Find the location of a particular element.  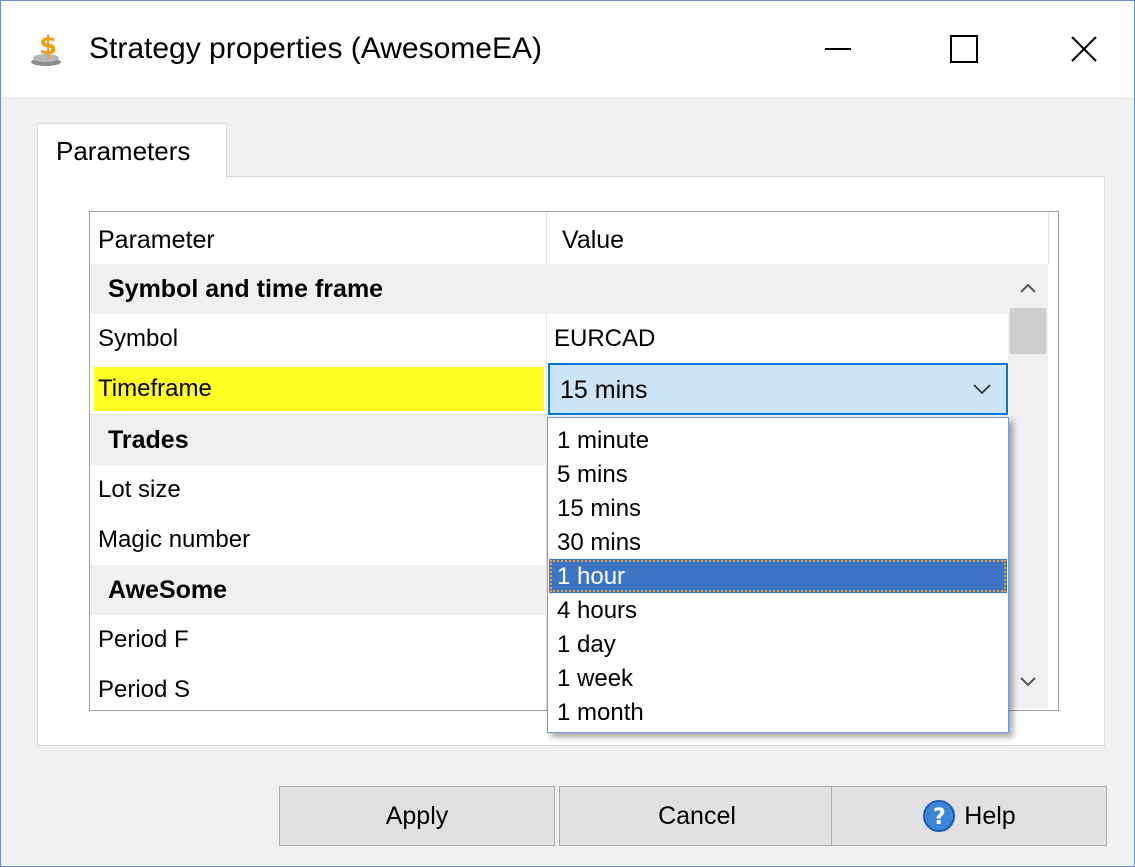

close-button is located at coordinates (1084, 49).